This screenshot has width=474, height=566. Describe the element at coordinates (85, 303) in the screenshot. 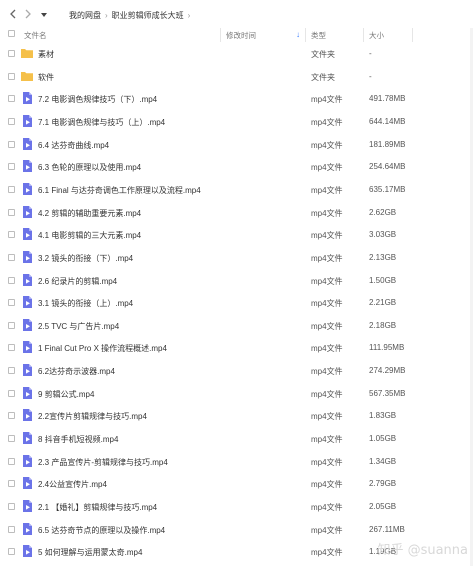

I see `file-name: 3.1 镜头的衔接（上）.mp4` at that location.